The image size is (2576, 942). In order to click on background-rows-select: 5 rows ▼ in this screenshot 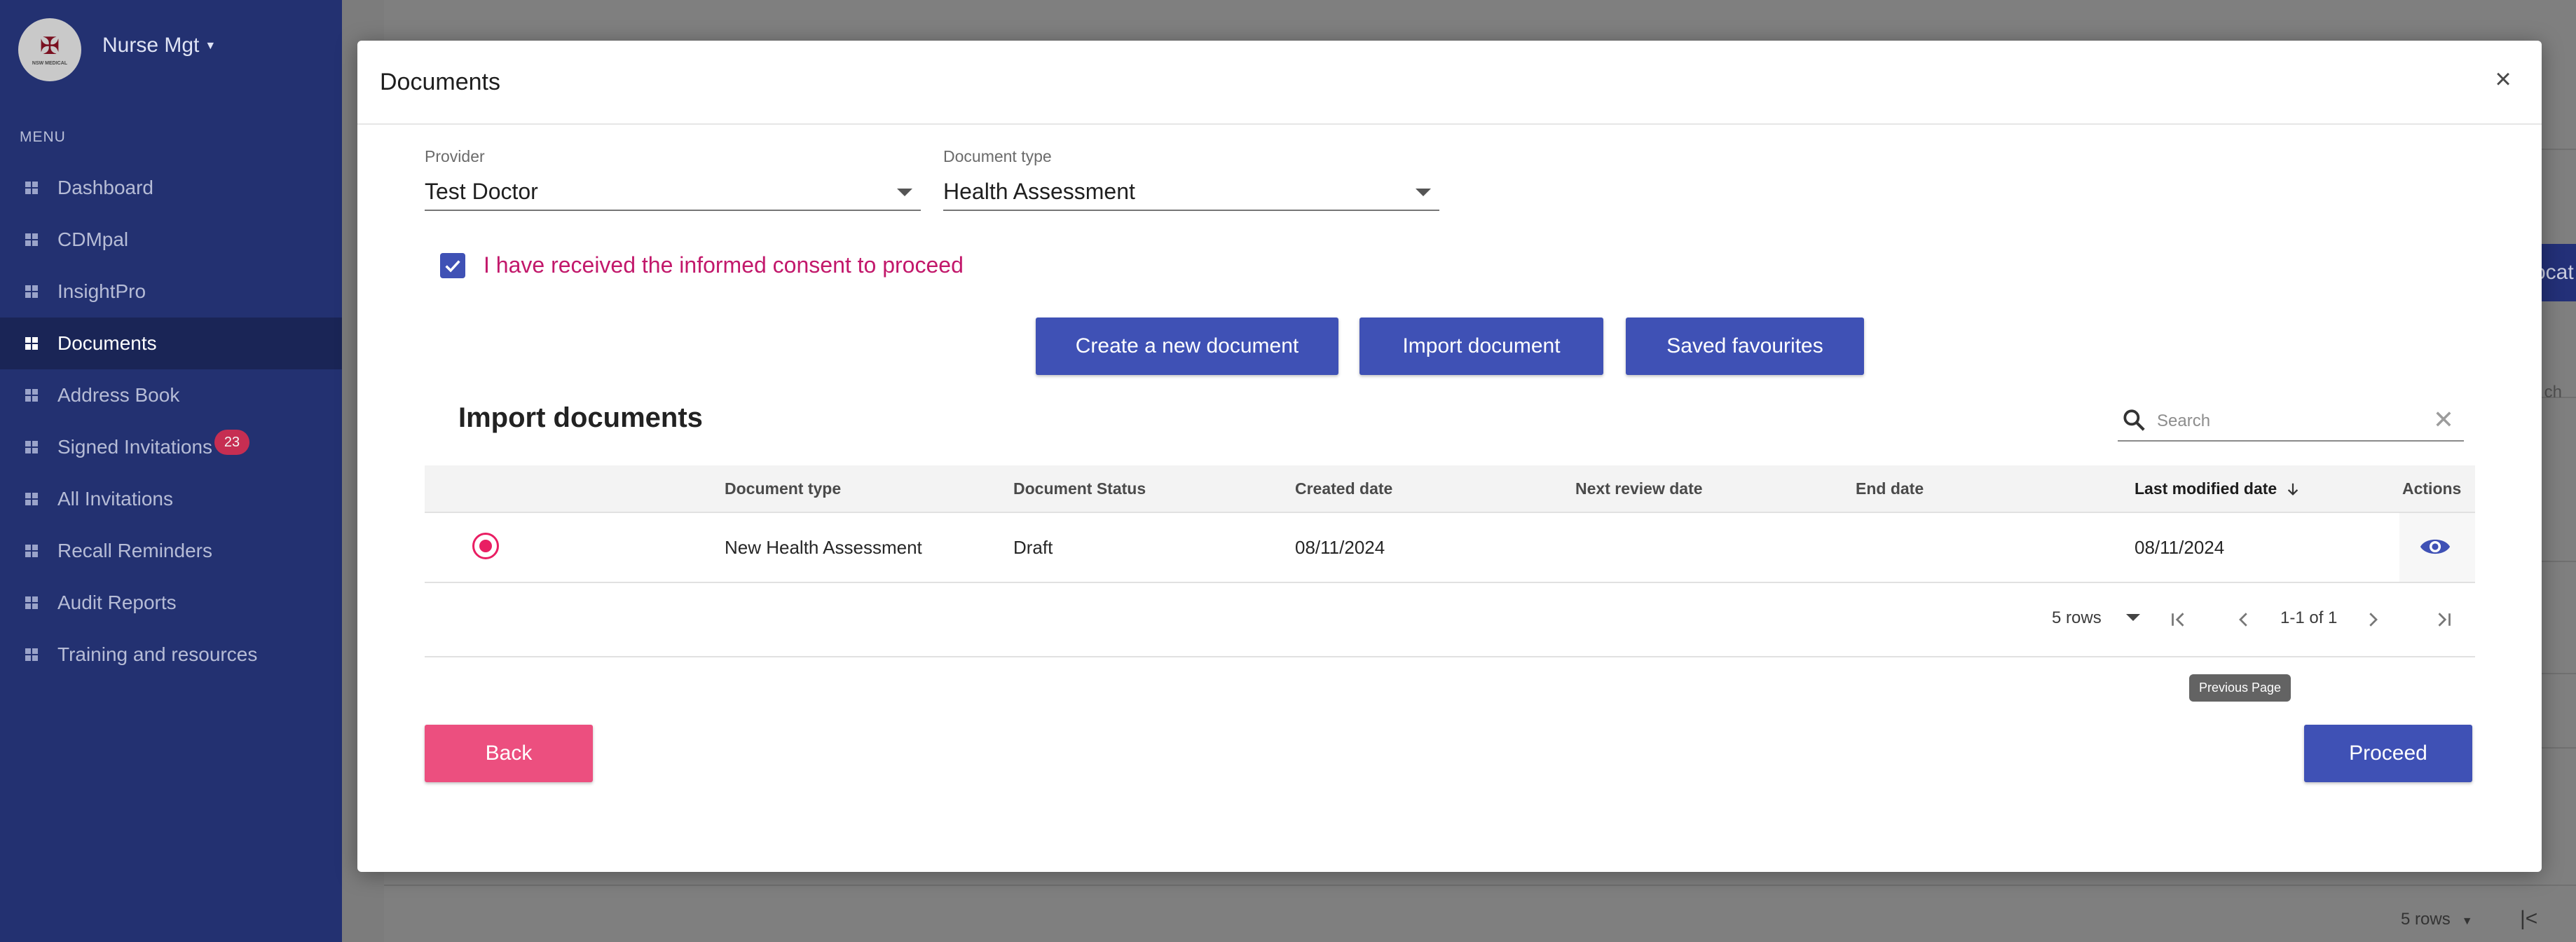, I will do `click(2437, 919)`.